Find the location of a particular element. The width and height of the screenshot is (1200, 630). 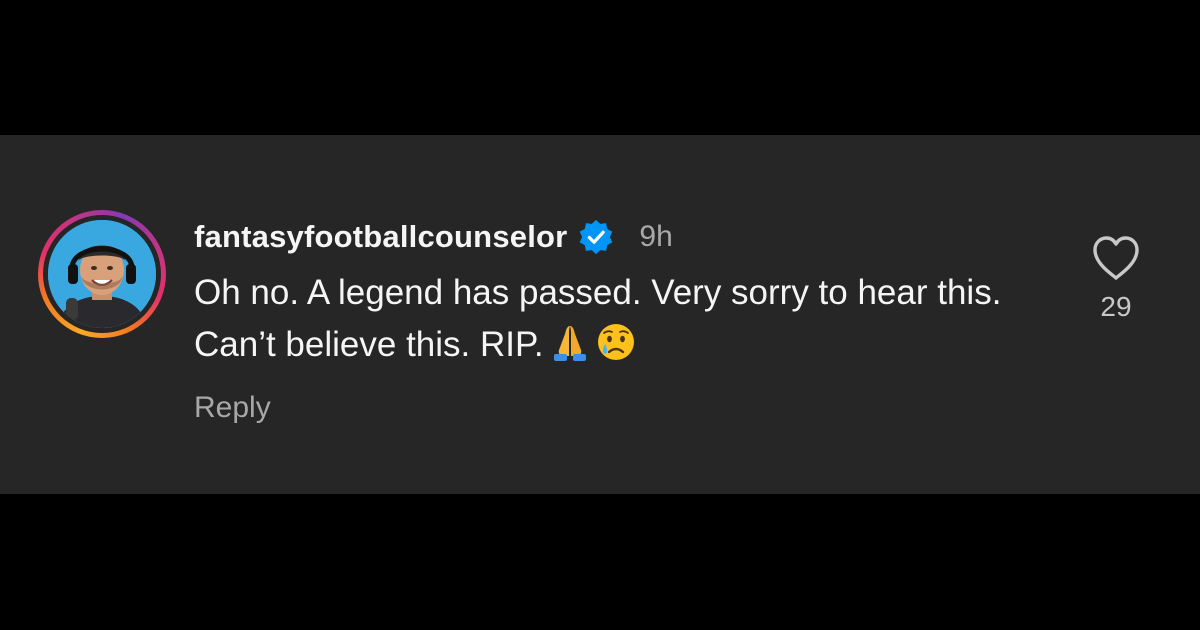

like-count: 29 is located at coordinates (1116, 306).